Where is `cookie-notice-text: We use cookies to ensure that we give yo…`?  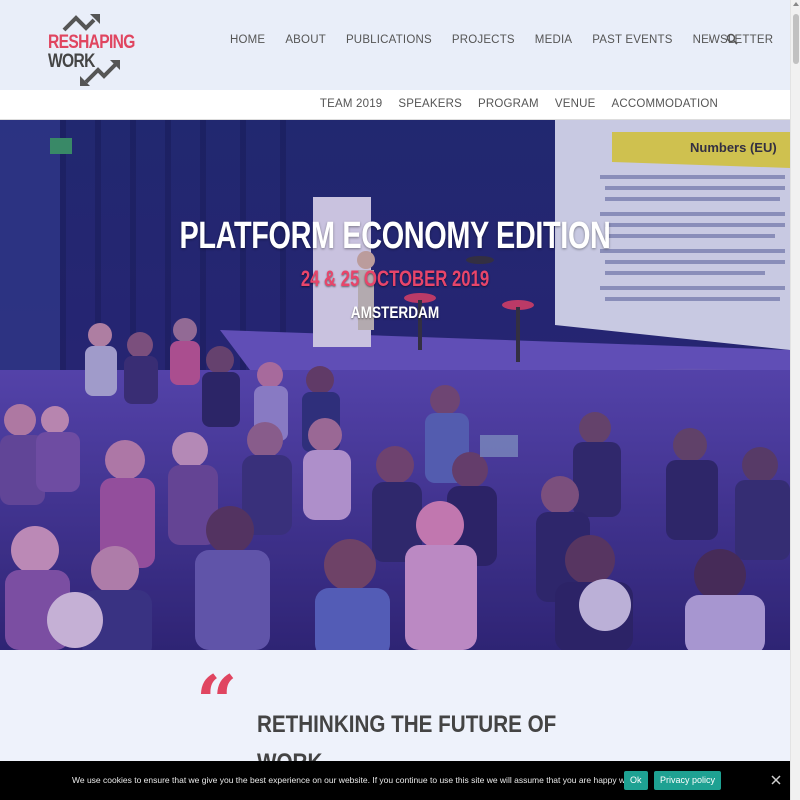 cookie-notice-text: We use cookies to ensure that we give yo… is located at coordinates (358, 780).